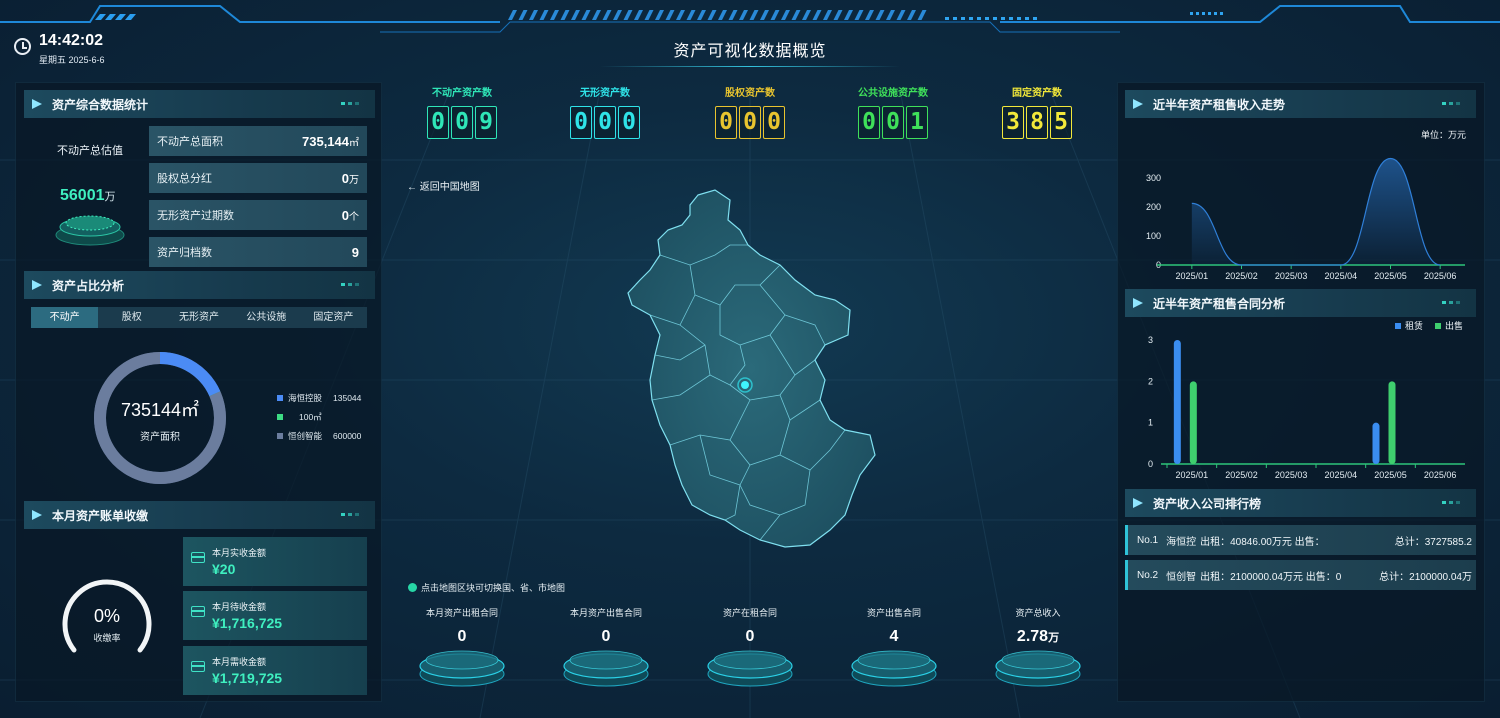 The width and height of the screenshot is (1500, 718). What do you see at coordinates (1300, 303) in the screenshot?
I see `section-header-contract: 近半年资产租售合同分析` at bounding box center [1300, 303].